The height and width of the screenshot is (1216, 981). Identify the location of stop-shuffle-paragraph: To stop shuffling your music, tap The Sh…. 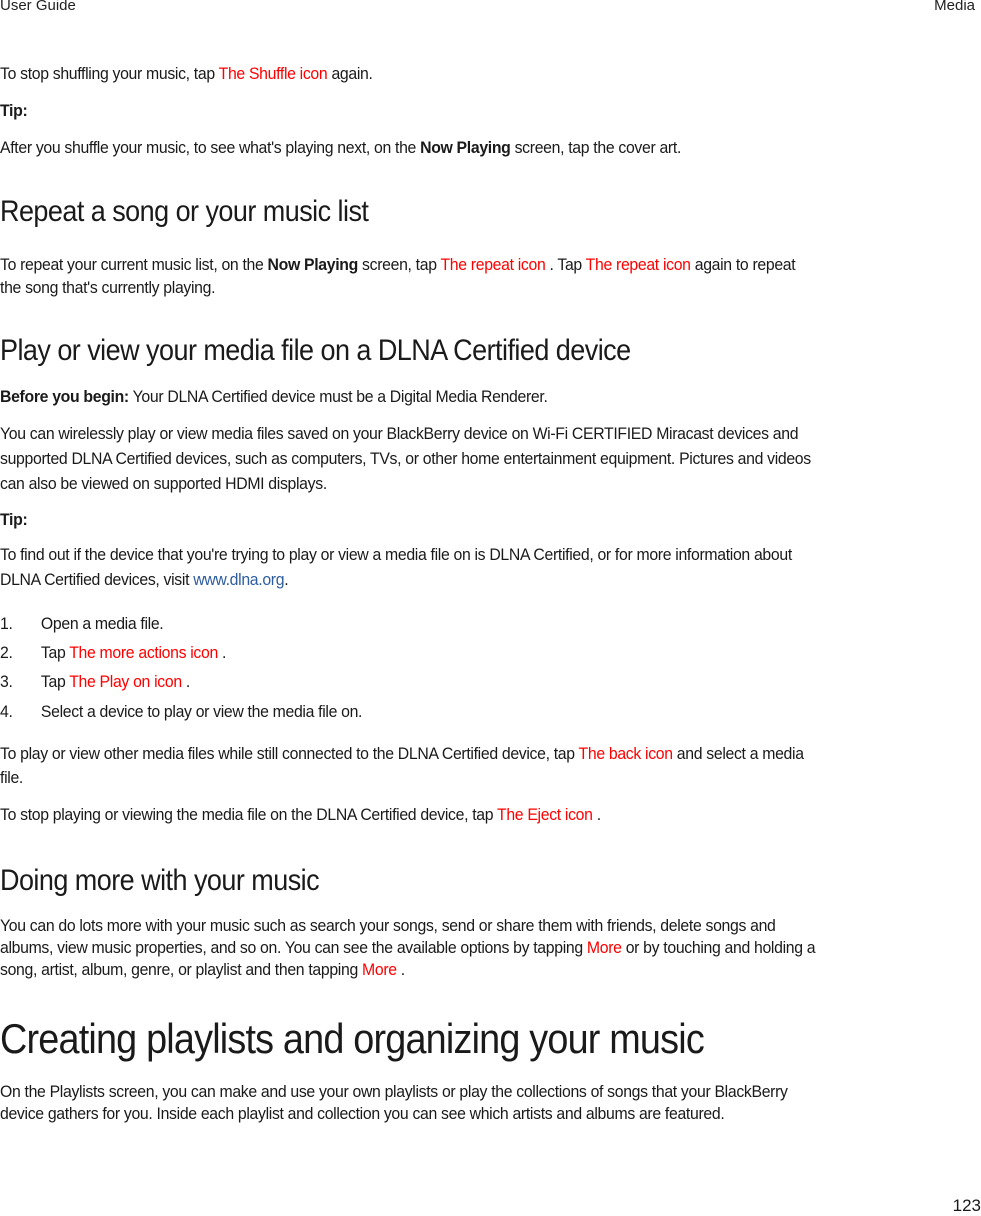
(186, 73).